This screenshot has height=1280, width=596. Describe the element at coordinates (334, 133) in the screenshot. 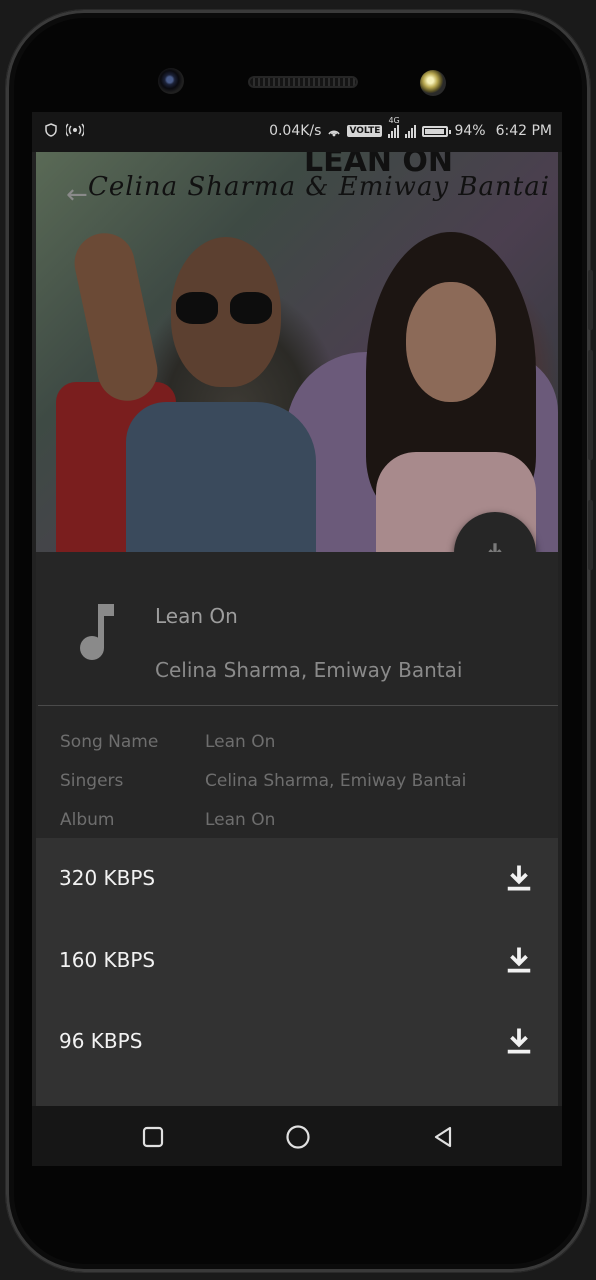

I see `wifi-calling-icon` at that location.